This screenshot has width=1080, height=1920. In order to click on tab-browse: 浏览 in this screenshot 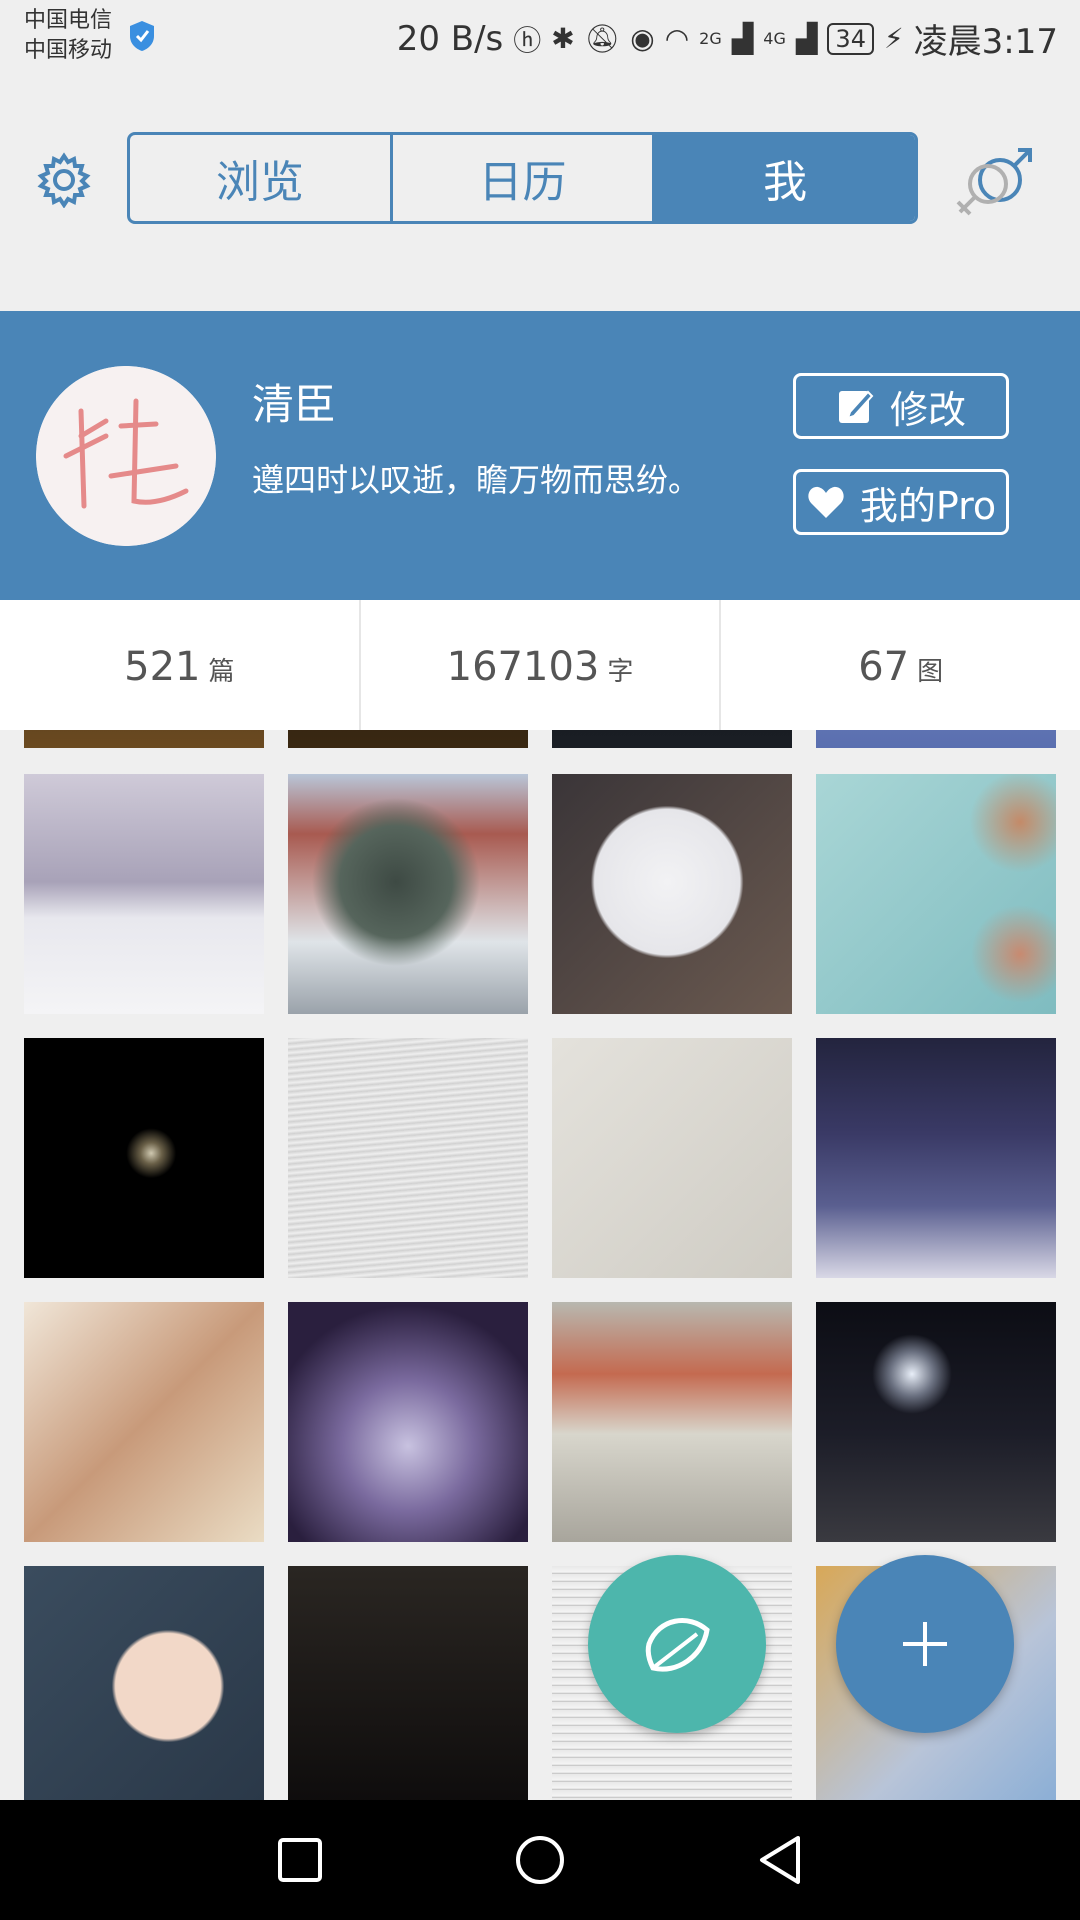, I will do `click(261, 178)`.